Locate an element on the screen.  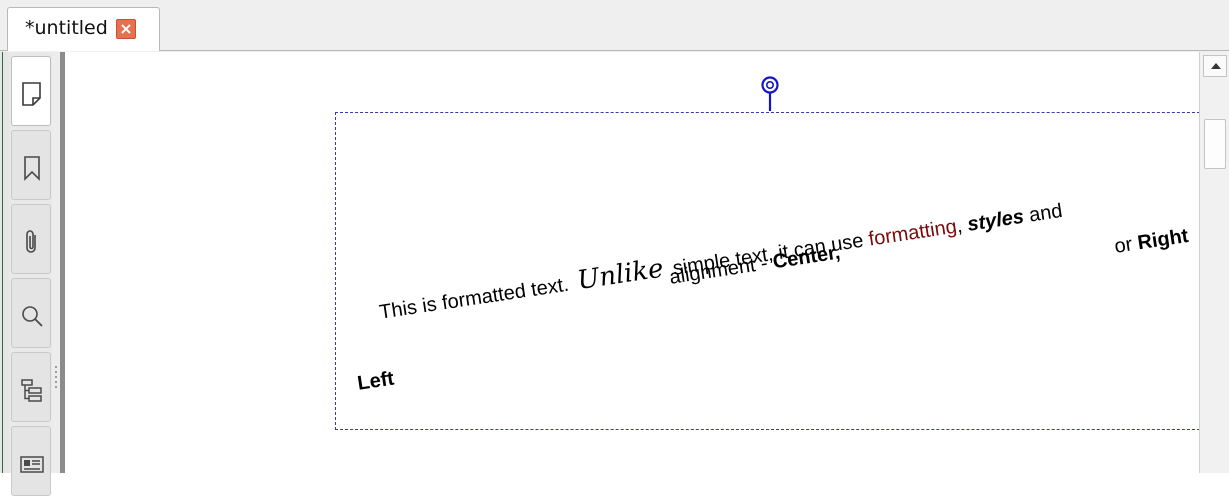
side-button-signatures is located at coordinates (31, 461).